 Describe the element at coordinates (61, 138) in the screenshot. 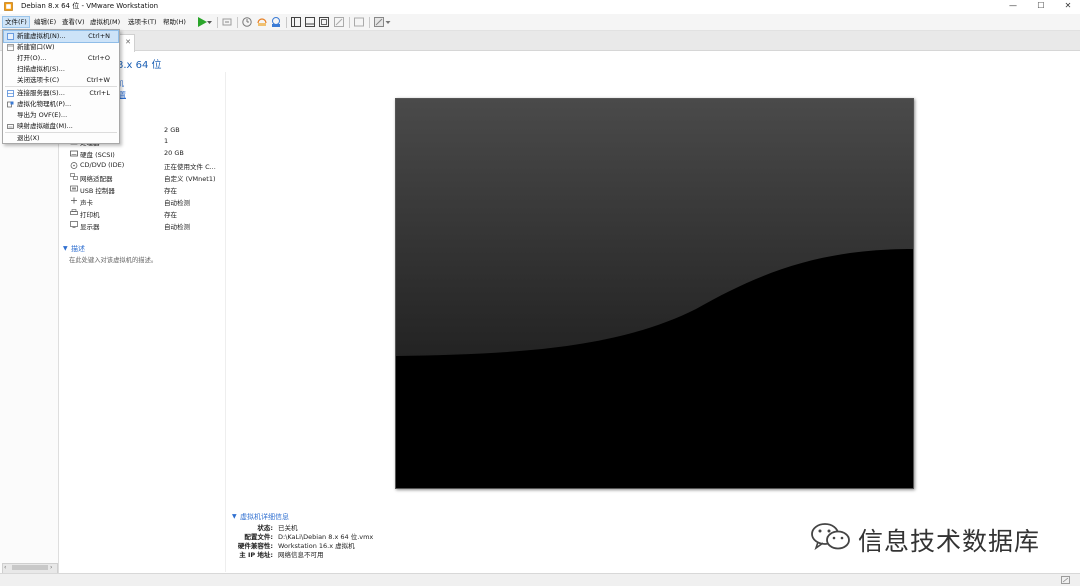

I see `menu-item-exit: 退出(X)` at that location.